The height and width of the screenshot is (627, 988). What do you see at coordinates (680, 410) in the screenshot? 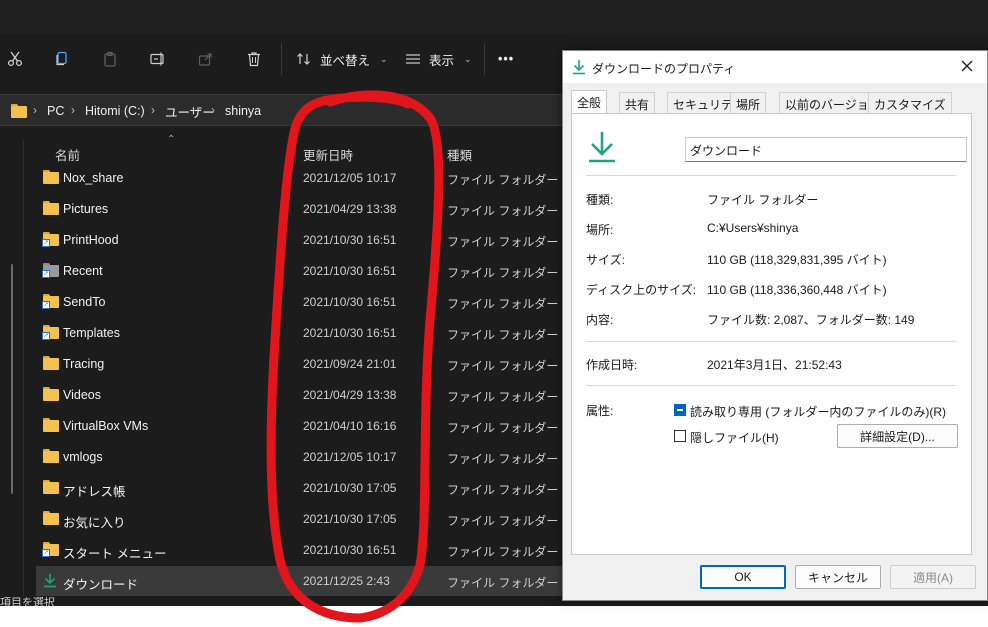
I see `readonly-checkbox` at bounding box center [680, 410].